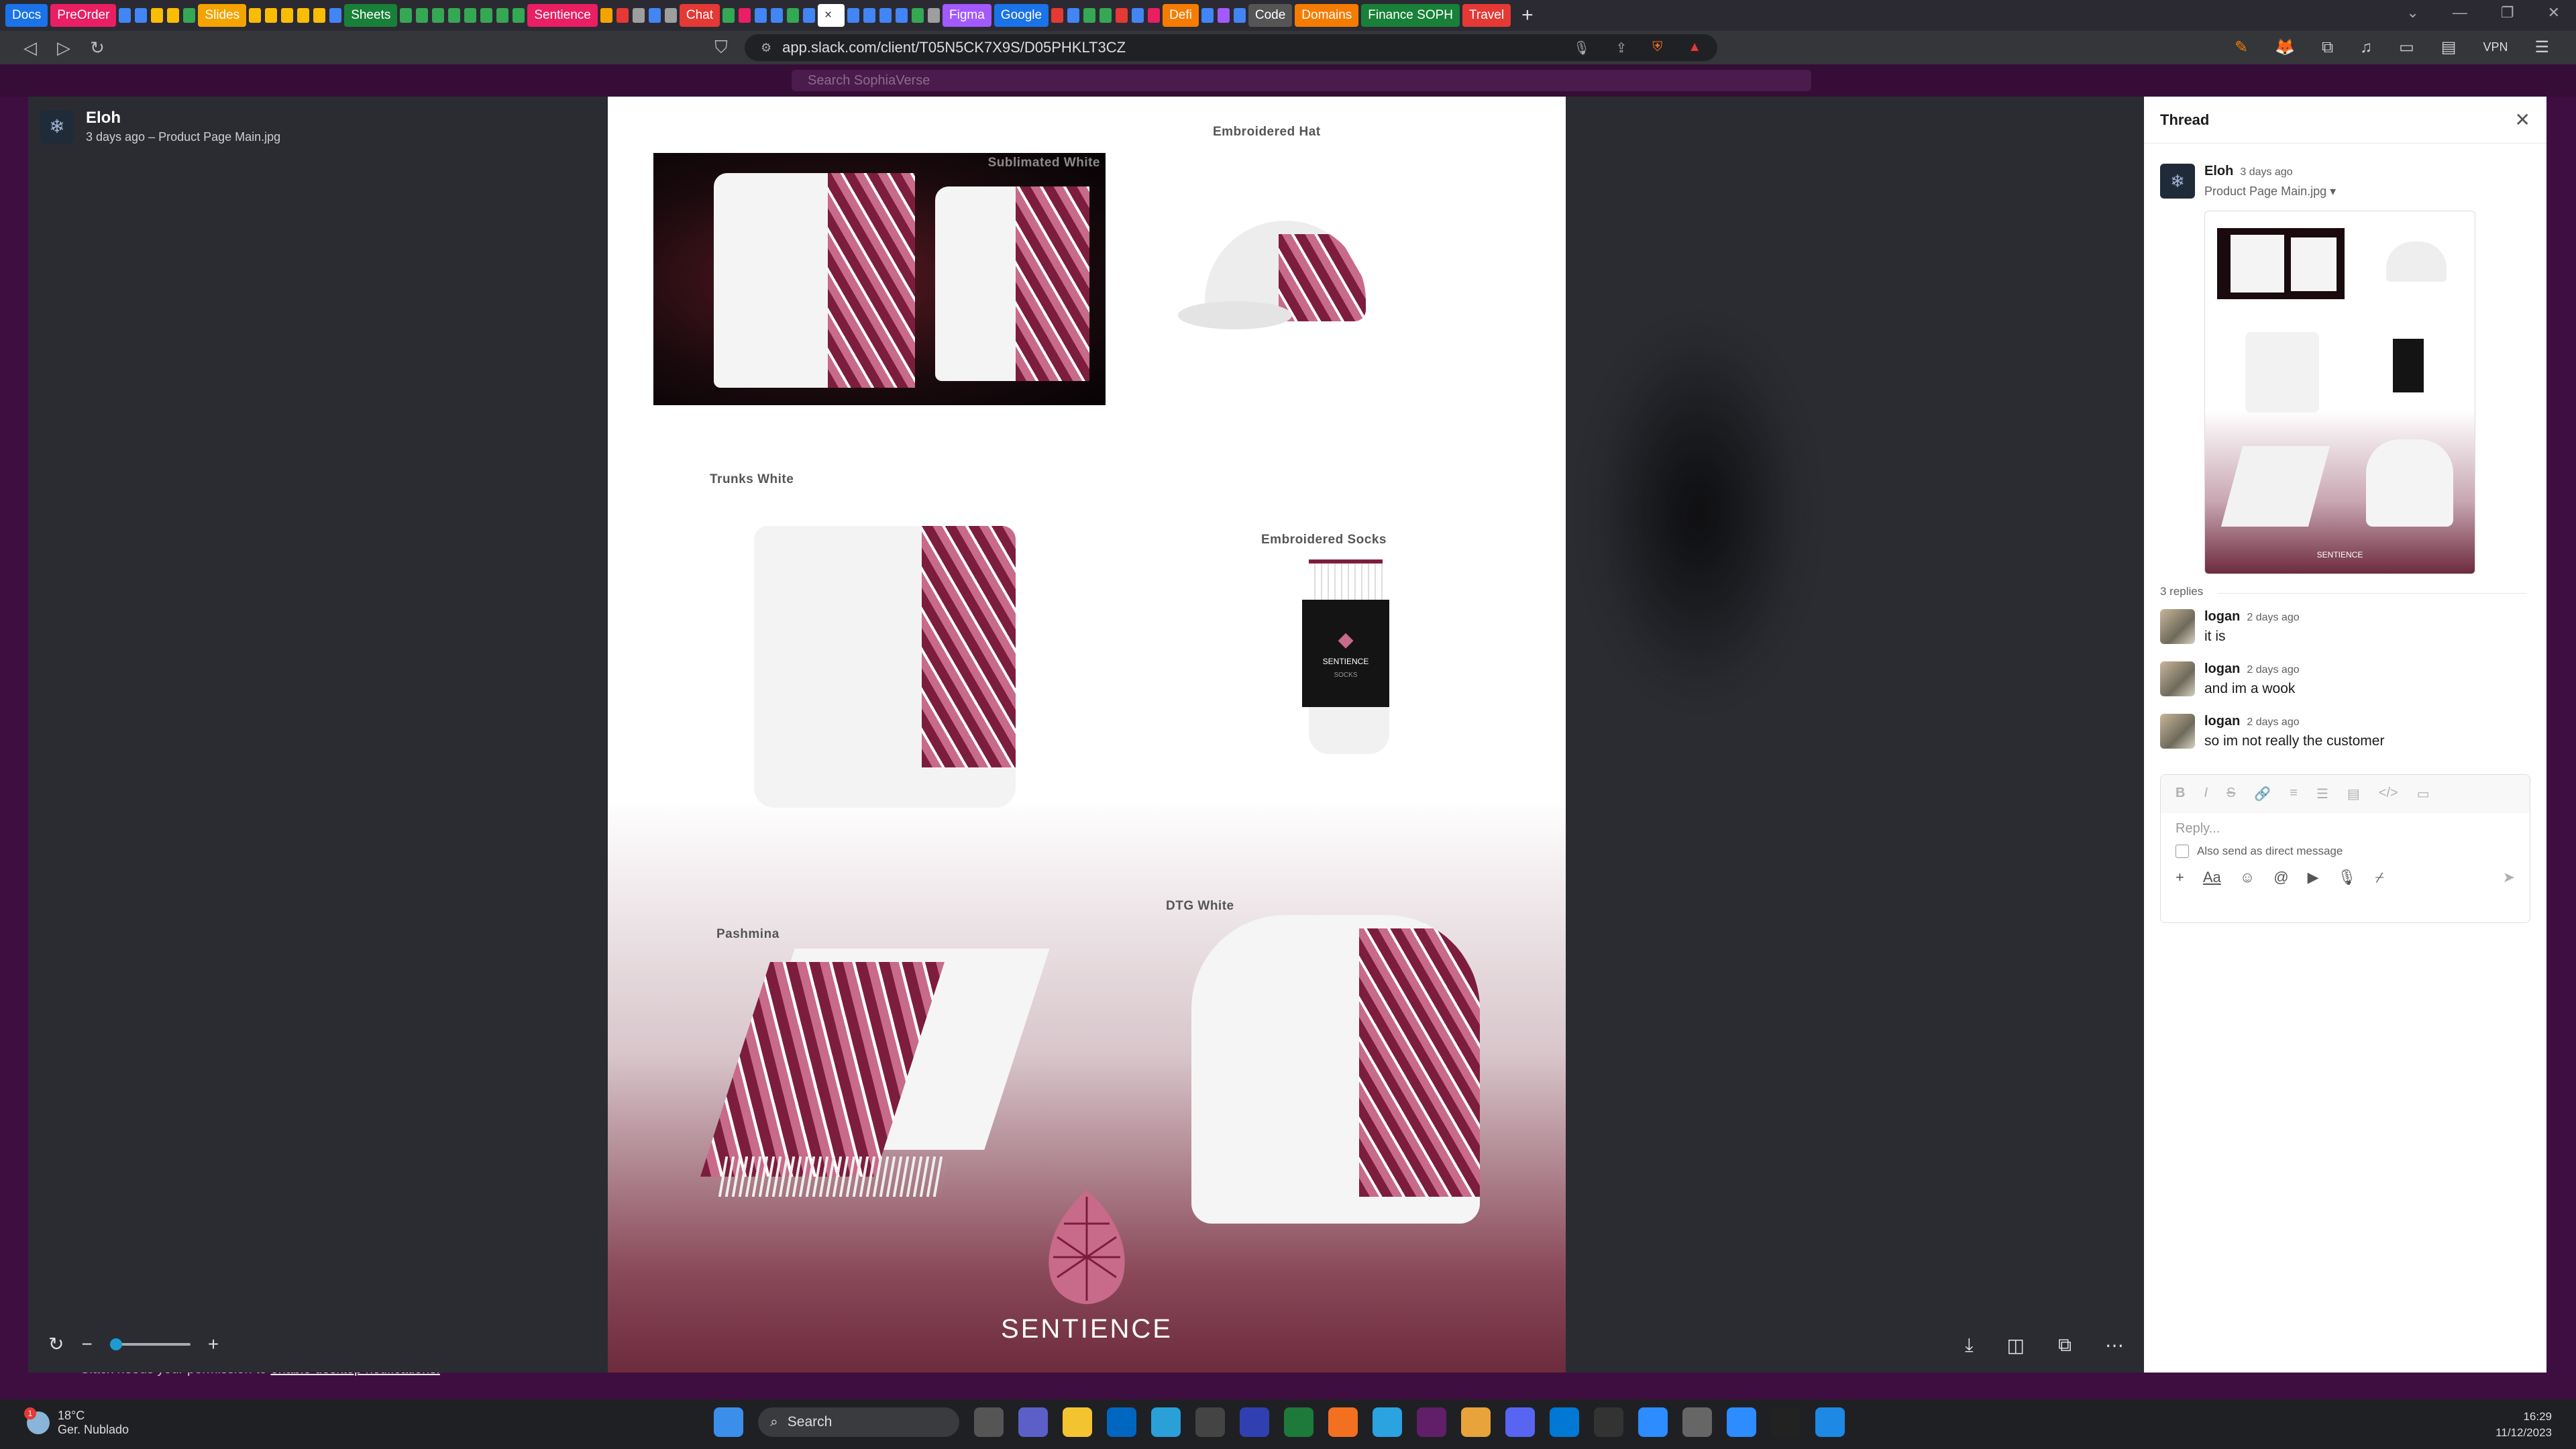 The image size is (2576, 1449). I want to click on metamask-icon: 🦊, so click(2285, 47).